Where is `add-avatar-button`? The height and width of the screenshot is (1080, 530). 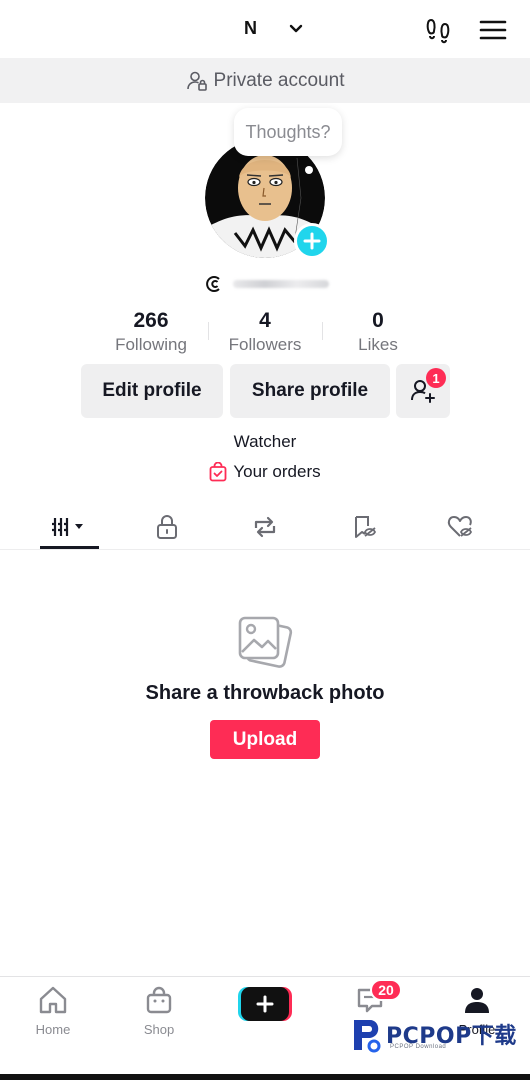 add-avatar-button is located at coordinates (312, 241).